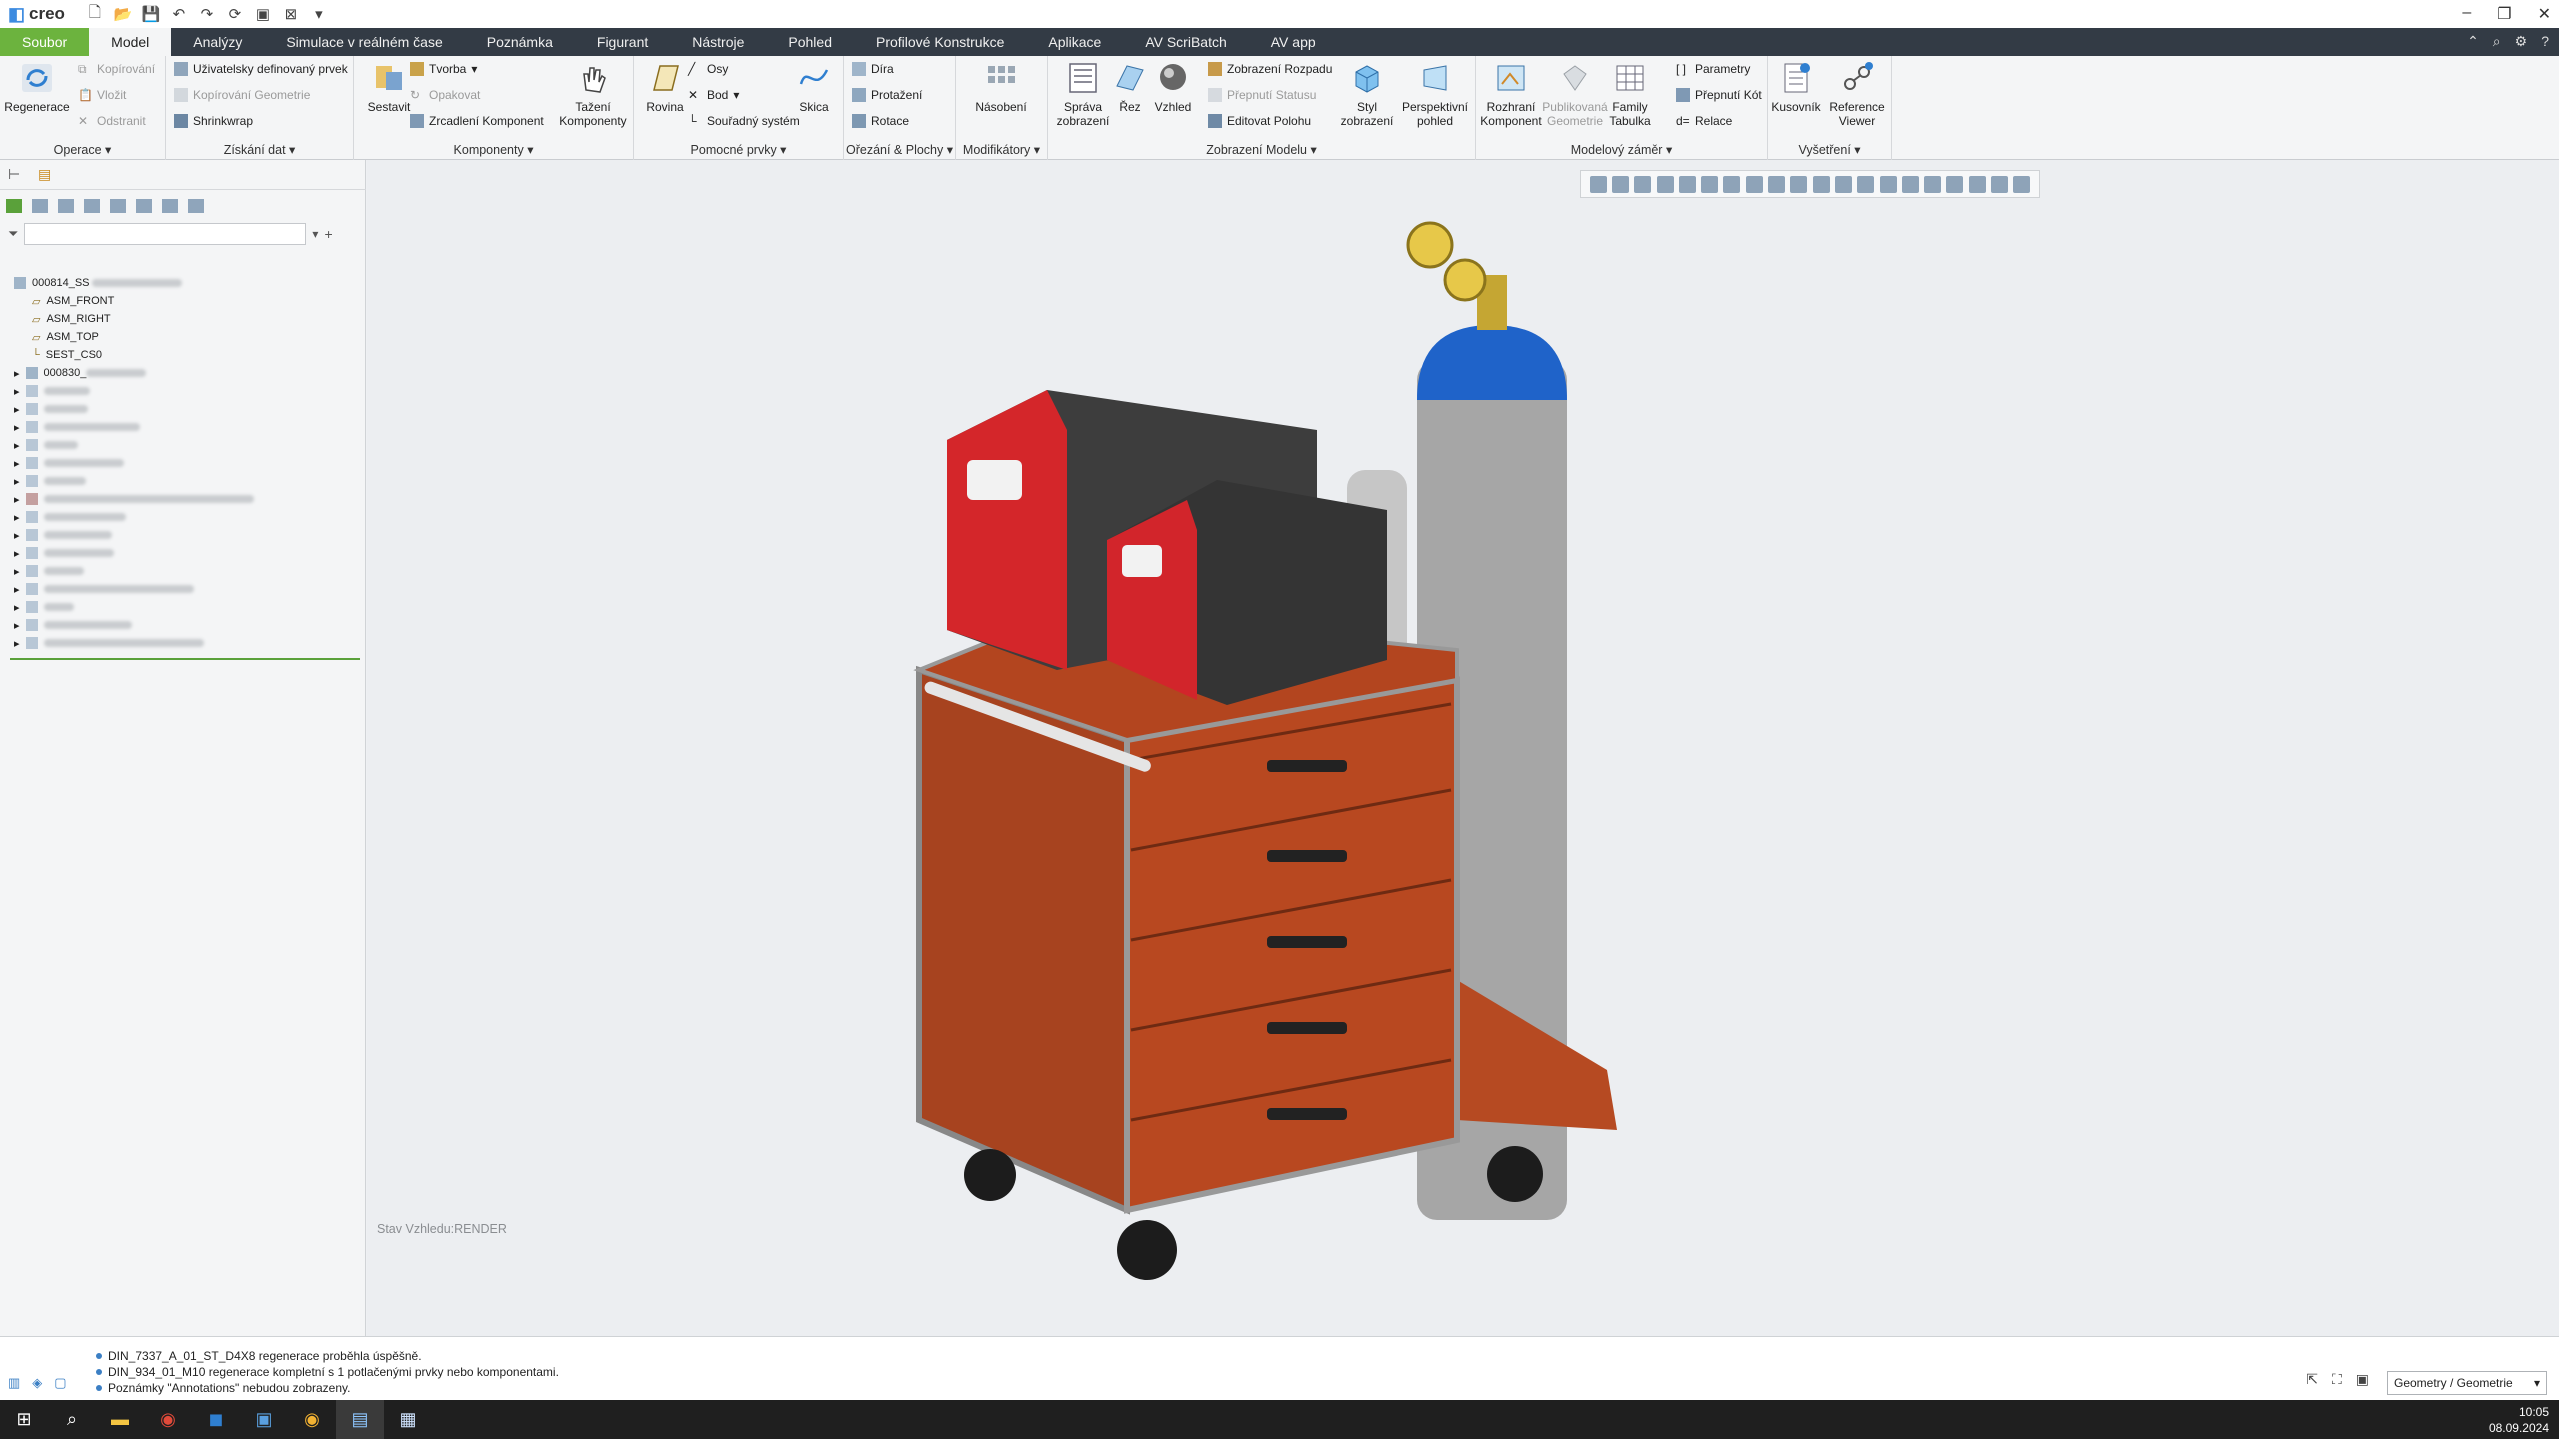 This screenshot has width=2559, height=1439. What do you see at coordinates (1367, 94) in the screenshot?
I see `styl-zobrazeni-button: Styl zobrazení` at bounding box center [1367, 94].